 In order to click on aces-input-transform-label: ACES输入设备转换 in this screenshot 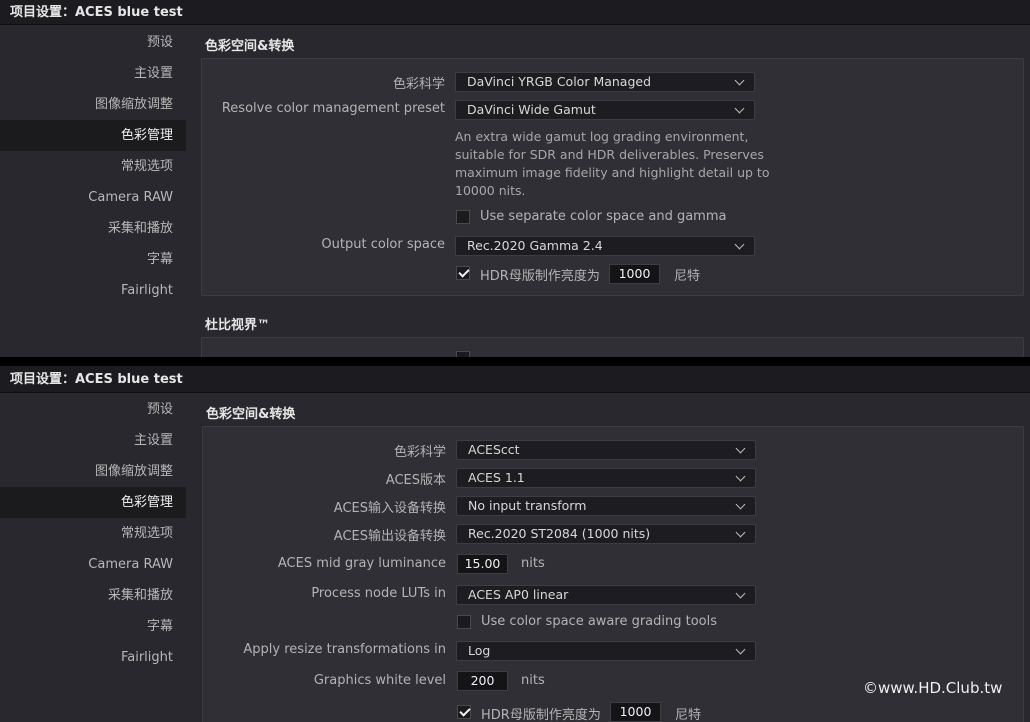, I will do `click(389, 508)`.